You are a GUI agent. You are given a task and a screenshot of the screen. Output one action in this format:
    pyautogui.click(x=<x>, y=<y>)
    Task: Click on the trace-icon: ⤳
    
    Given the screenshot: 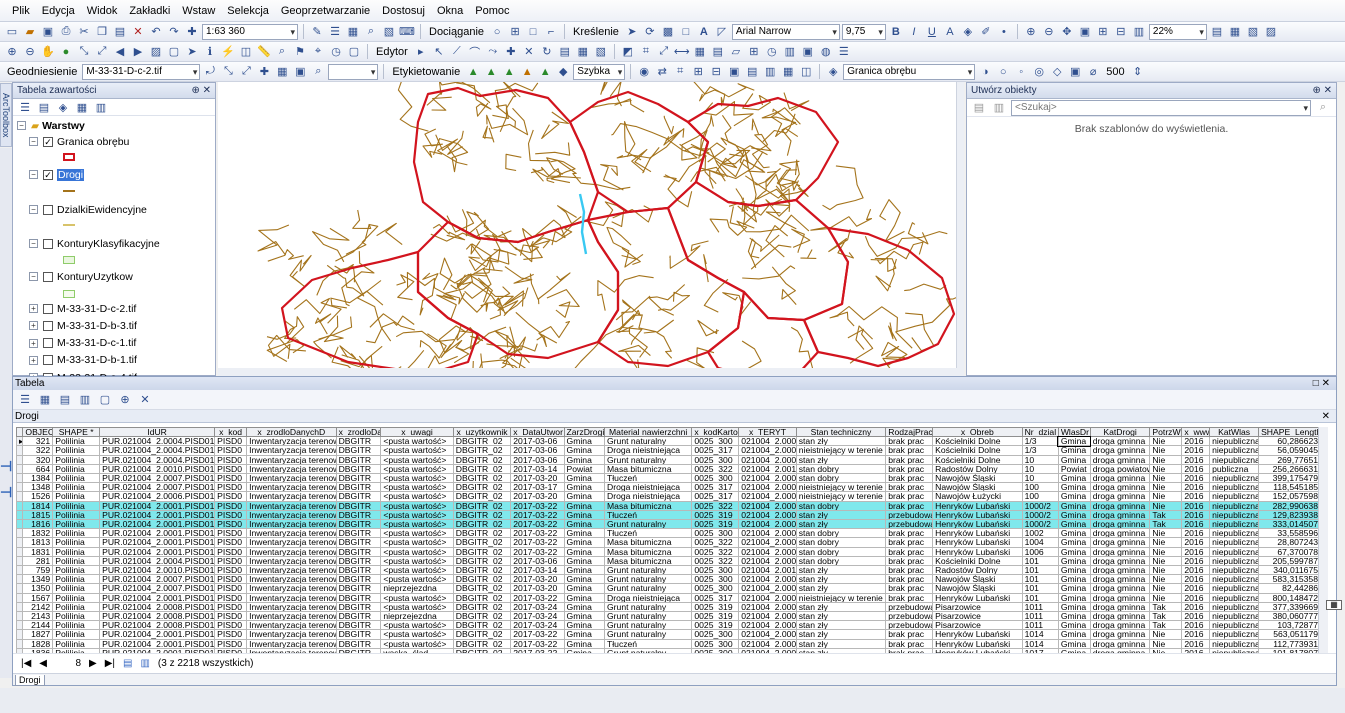 What is the action you would take?
    pyautogui.click(x=493, y=52)
    